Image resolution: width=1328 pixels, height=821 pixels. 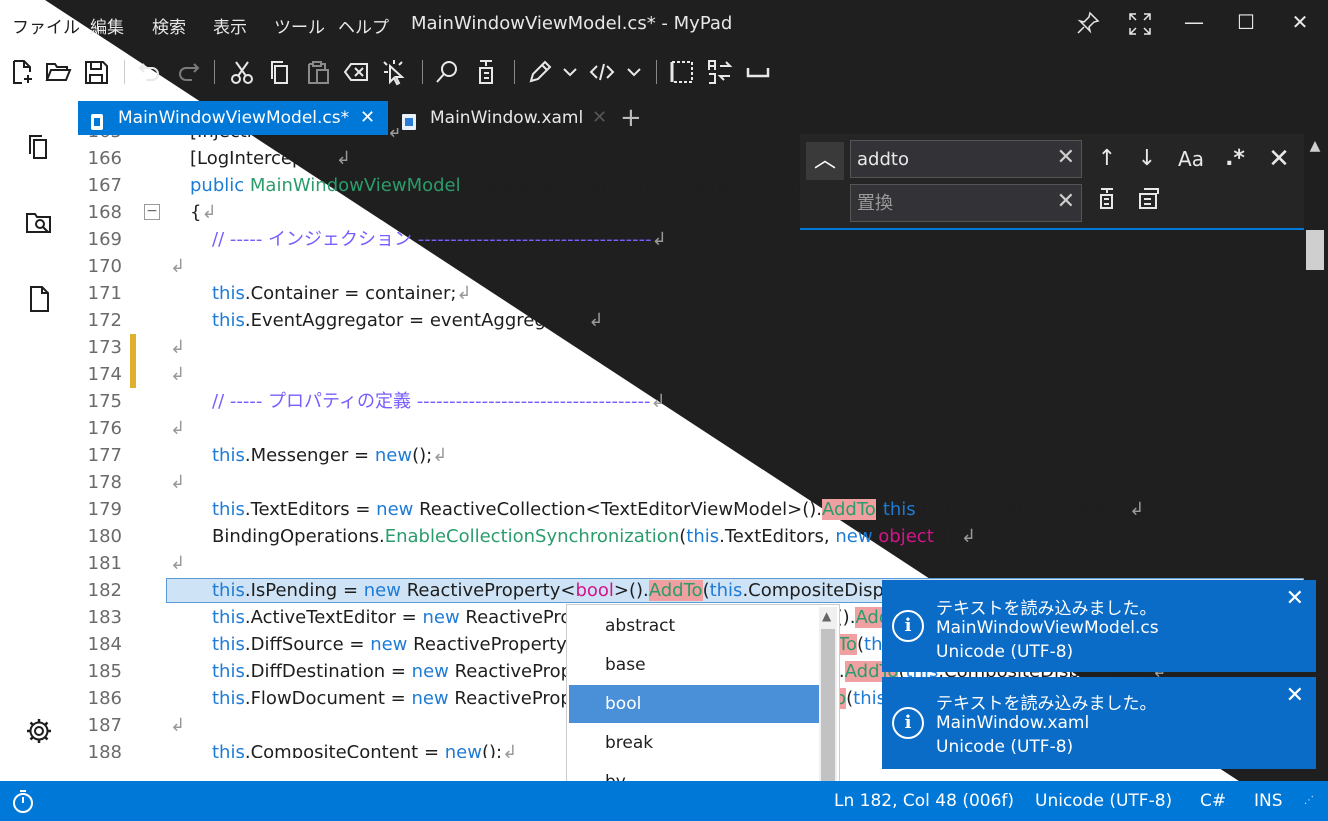 What do you see at coordinates (1140, 25) in the screenshot?
I see `fullscreen-icon` at bounding box center [1140, 25].